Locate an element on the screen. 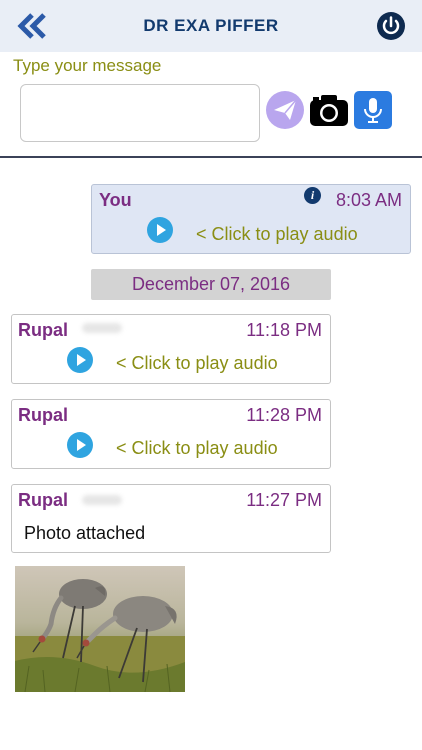 The height and width of the screenshot is (750, 422). page-title: DR EXA PIFFER is located at coordinates (211, 25).